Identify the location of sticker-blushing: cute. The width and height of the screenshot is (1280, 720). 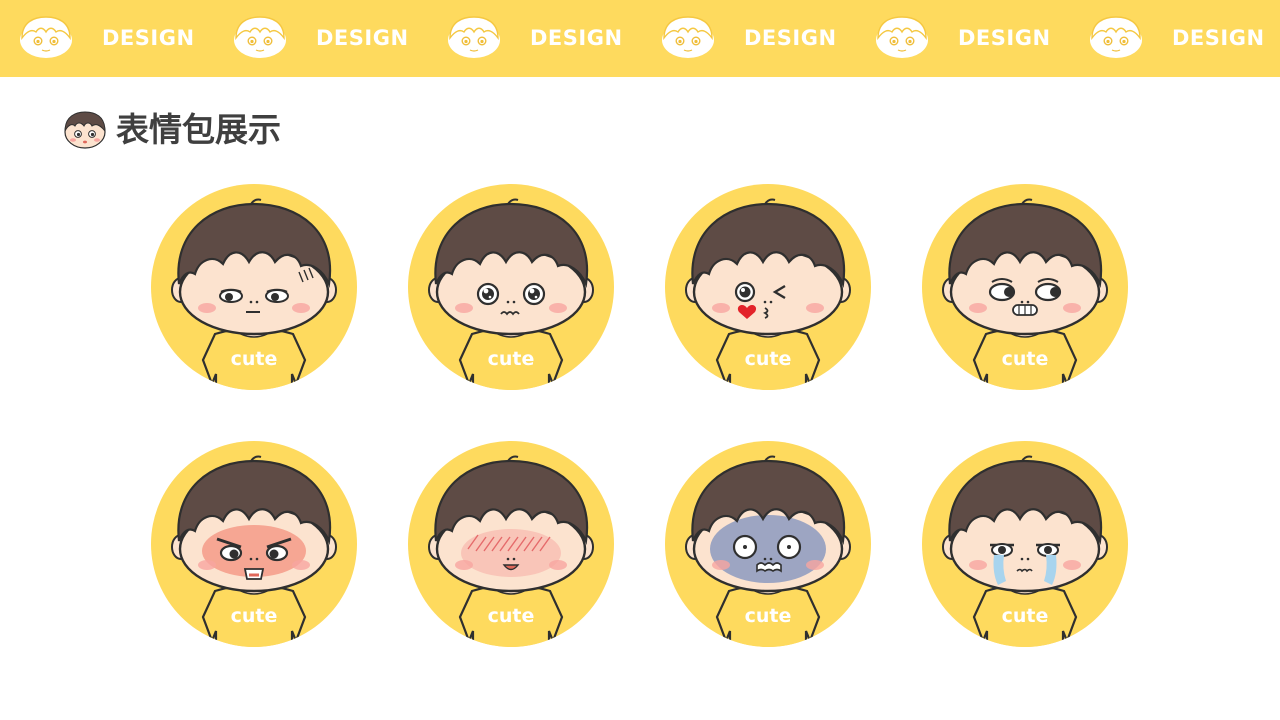
(511, 544).